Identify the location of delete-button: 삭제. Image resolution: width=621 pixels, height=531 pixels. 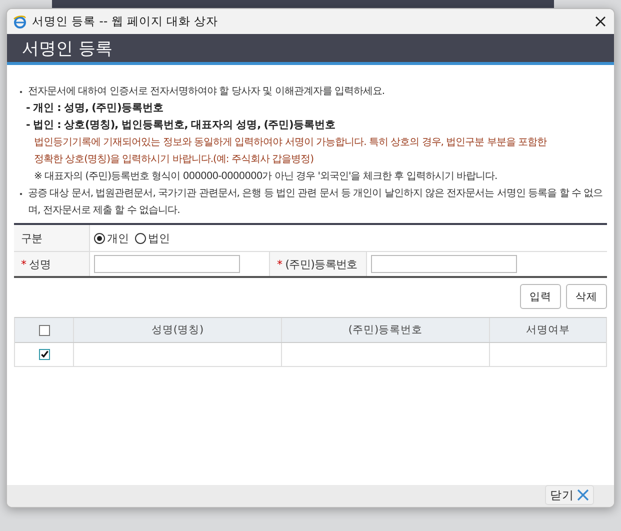
(586, 296).